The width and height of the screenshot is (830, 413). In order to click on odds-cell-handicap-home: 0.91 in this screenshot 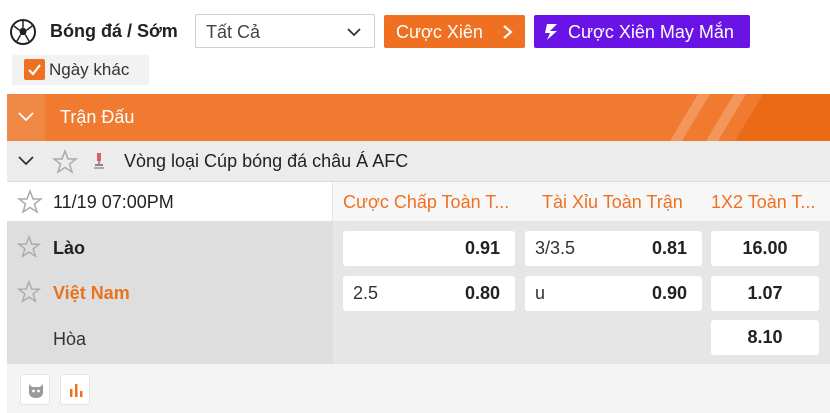, I will do `click(429, 248)`.